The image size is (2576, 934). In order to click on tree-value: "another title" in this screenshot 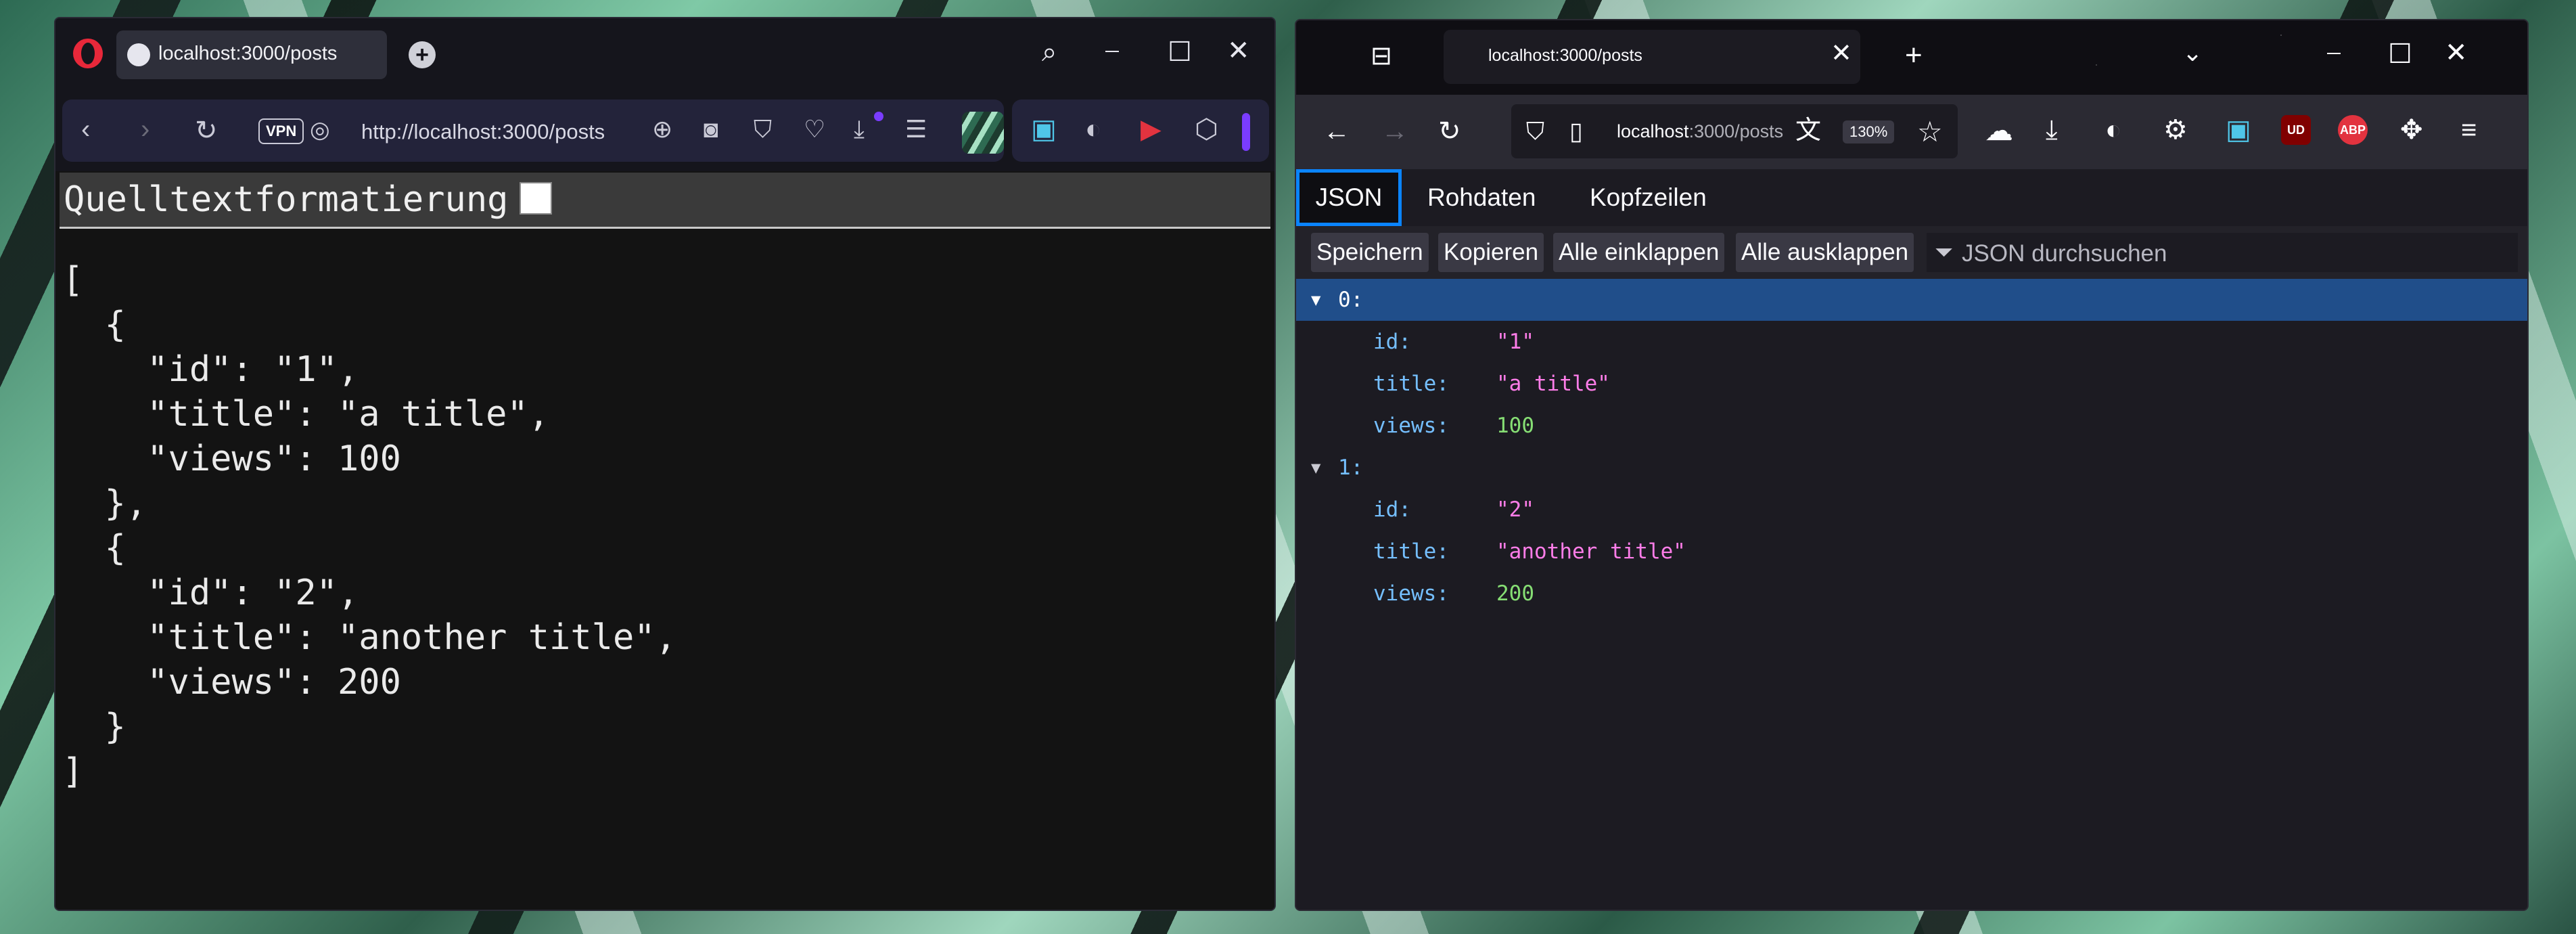, I will do `click(1591, 551)`.